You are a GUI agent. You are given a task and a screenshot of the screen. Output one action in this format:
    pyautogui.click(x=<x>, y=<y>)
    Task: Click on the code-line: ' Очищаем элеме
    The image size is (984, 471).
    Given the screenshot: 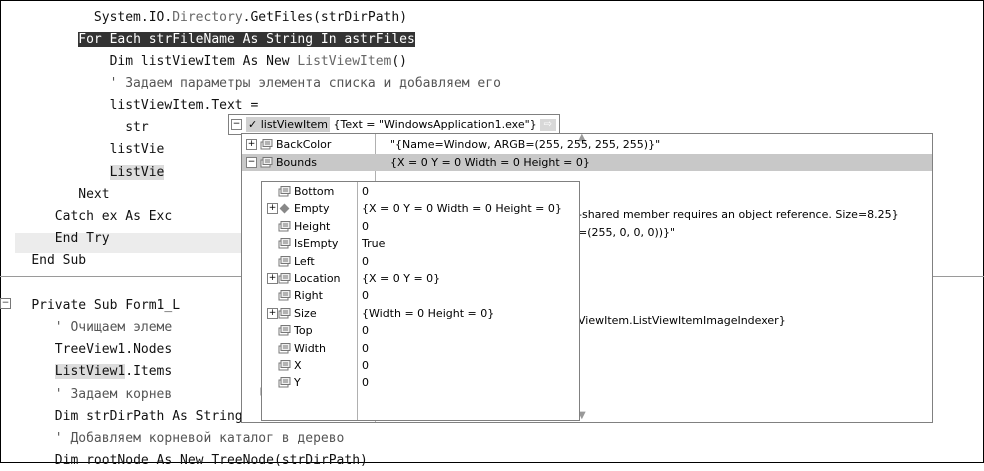 What is the action you would take?
    pyautogui.click(x=86, y=328)
    